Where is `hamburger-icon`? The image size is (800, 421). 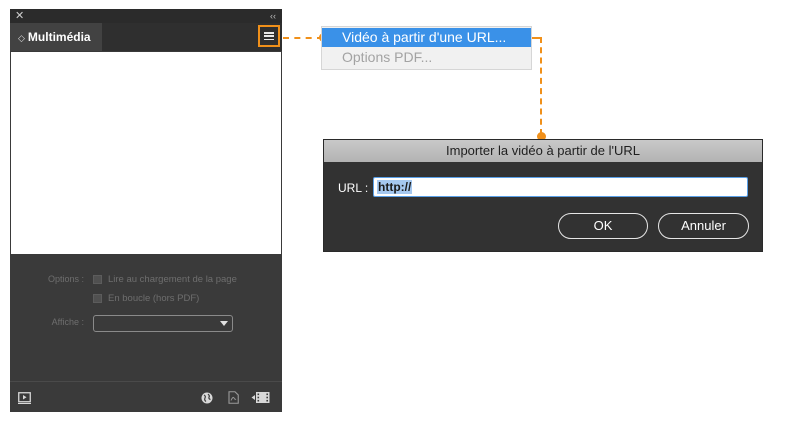 hamburger-icon is located at coordinates (269, 36).